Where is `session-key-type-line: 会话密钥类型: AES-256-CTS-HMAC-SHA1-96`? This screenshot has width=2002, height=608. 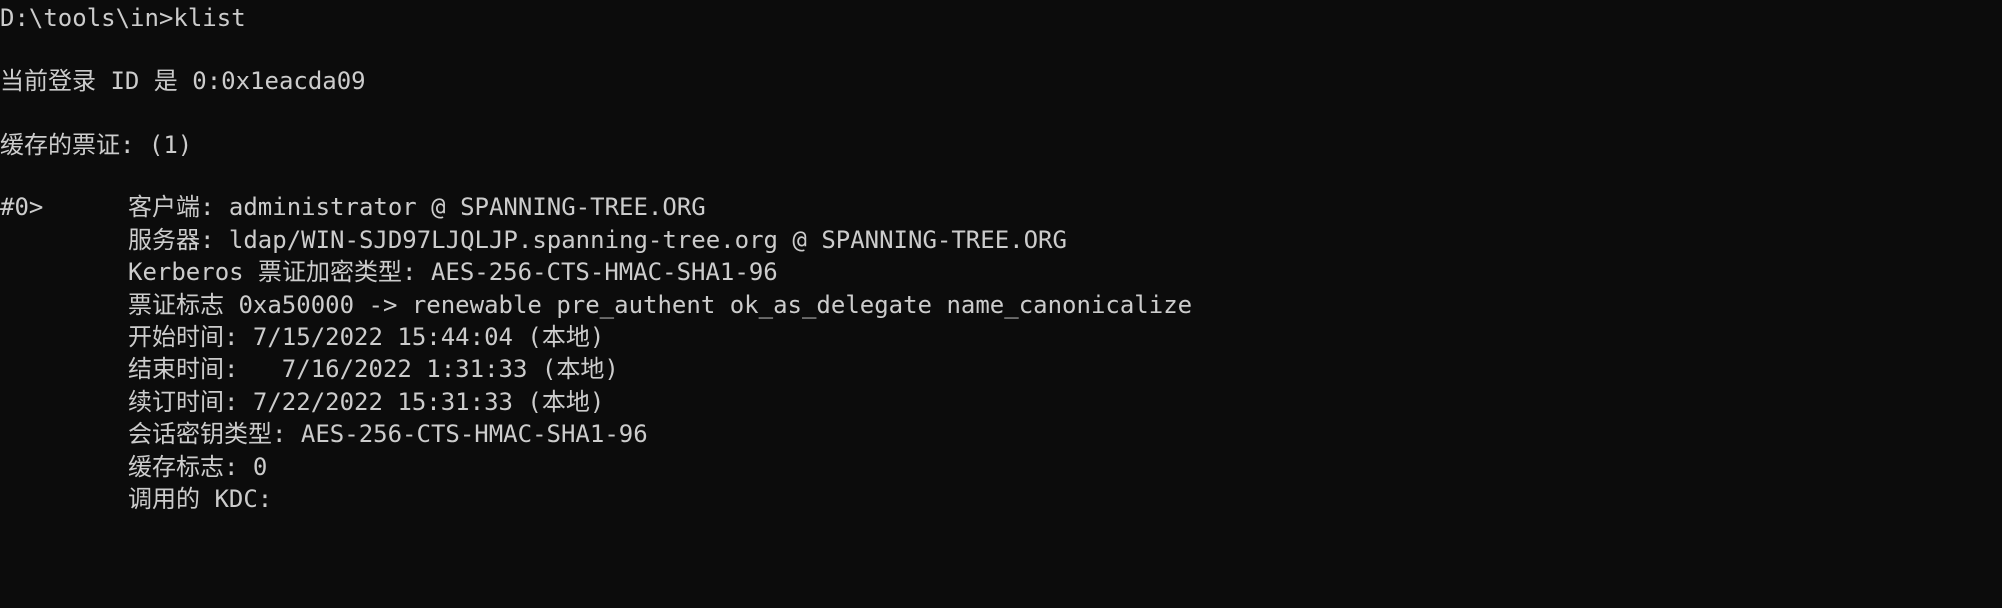 session-key-type-line: 会话密钥类型: AES-256-CTS-HMAC-SHA1-96 is located at coordinates (388, 434).